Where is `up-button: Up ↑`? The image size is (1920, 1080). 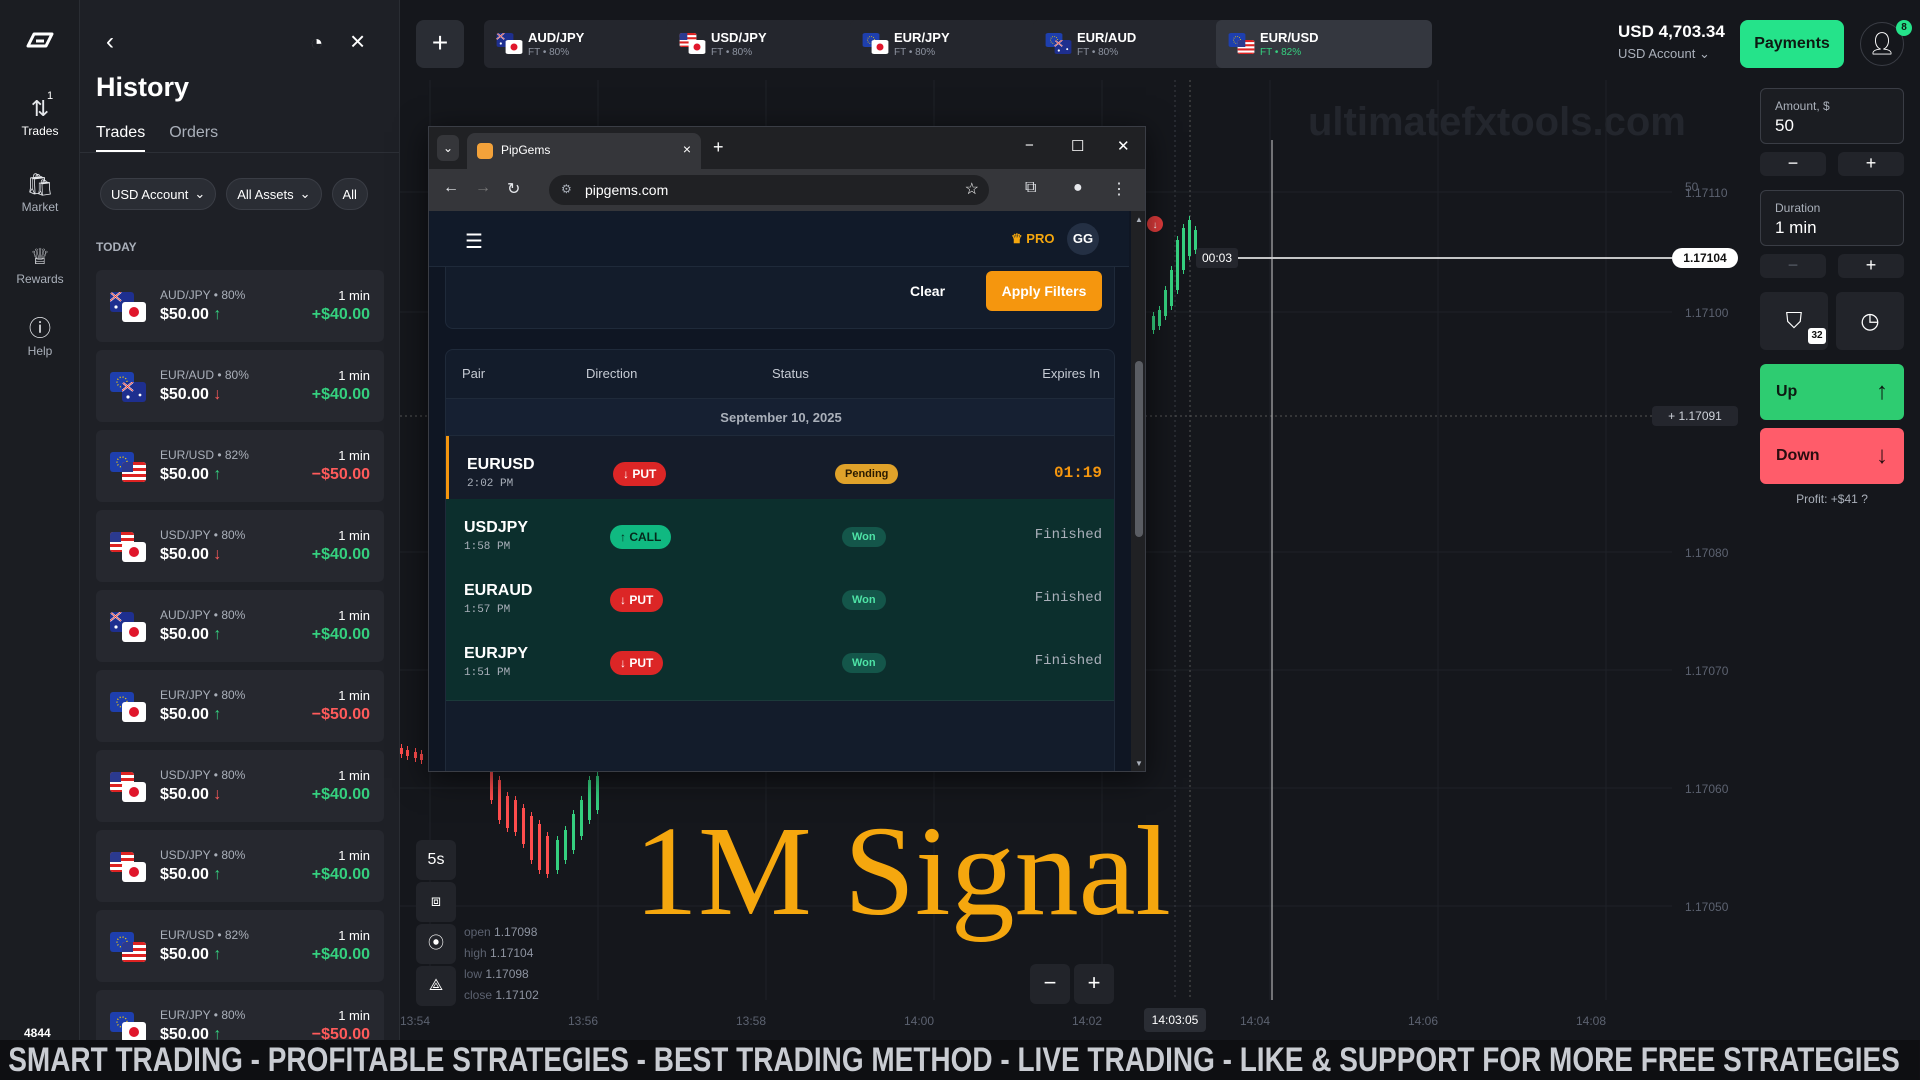 up-button: Up ↑ is located at coordinates (1832, 392).